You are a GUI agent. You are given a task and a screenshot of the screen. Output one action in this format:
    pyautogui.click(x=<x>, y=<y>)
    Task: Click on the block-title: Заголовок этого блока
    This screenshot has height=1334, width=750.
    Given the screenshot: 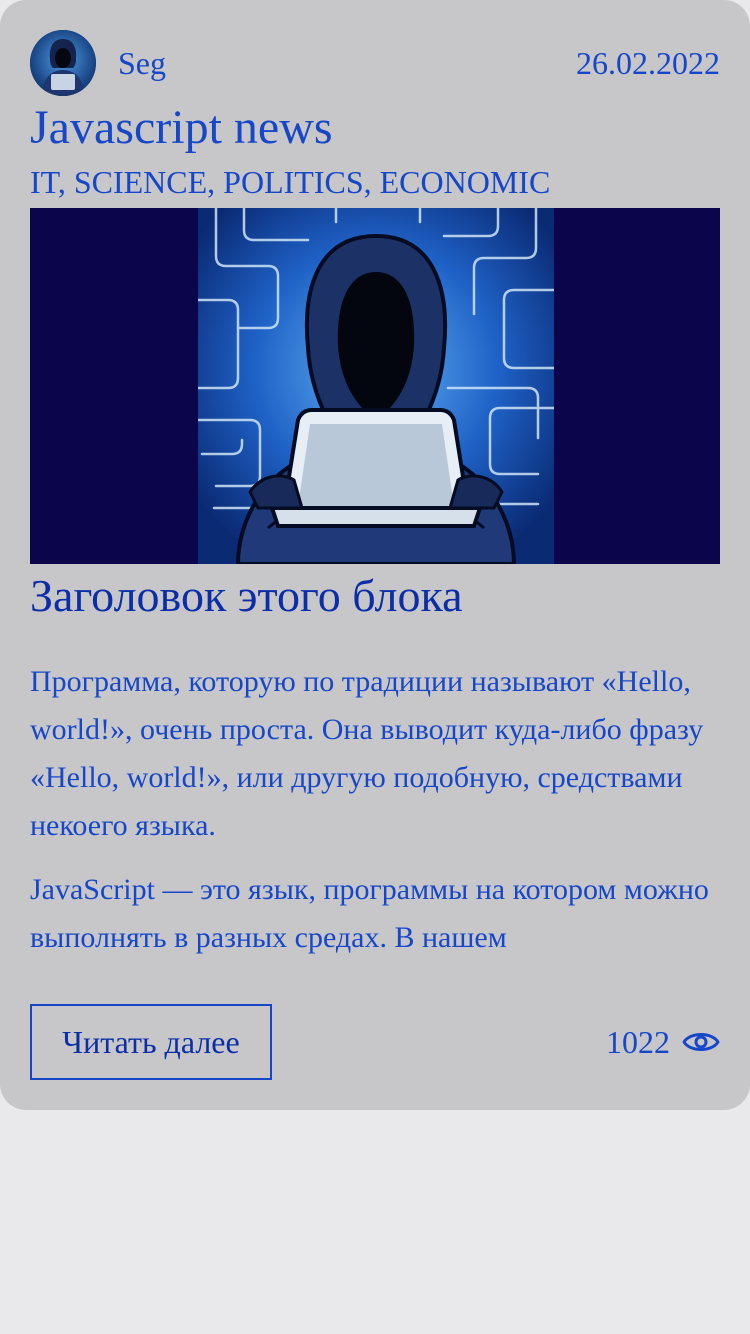 What is the action you would take?
    pyautogui.click(x=246, y=595)
    